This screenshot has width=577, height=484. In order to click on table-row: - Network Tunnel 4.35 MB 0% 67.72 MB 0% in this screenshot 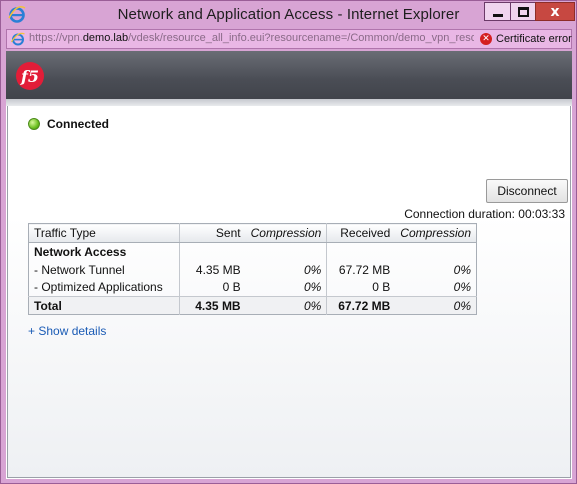, I will do `click(253, 269)`.